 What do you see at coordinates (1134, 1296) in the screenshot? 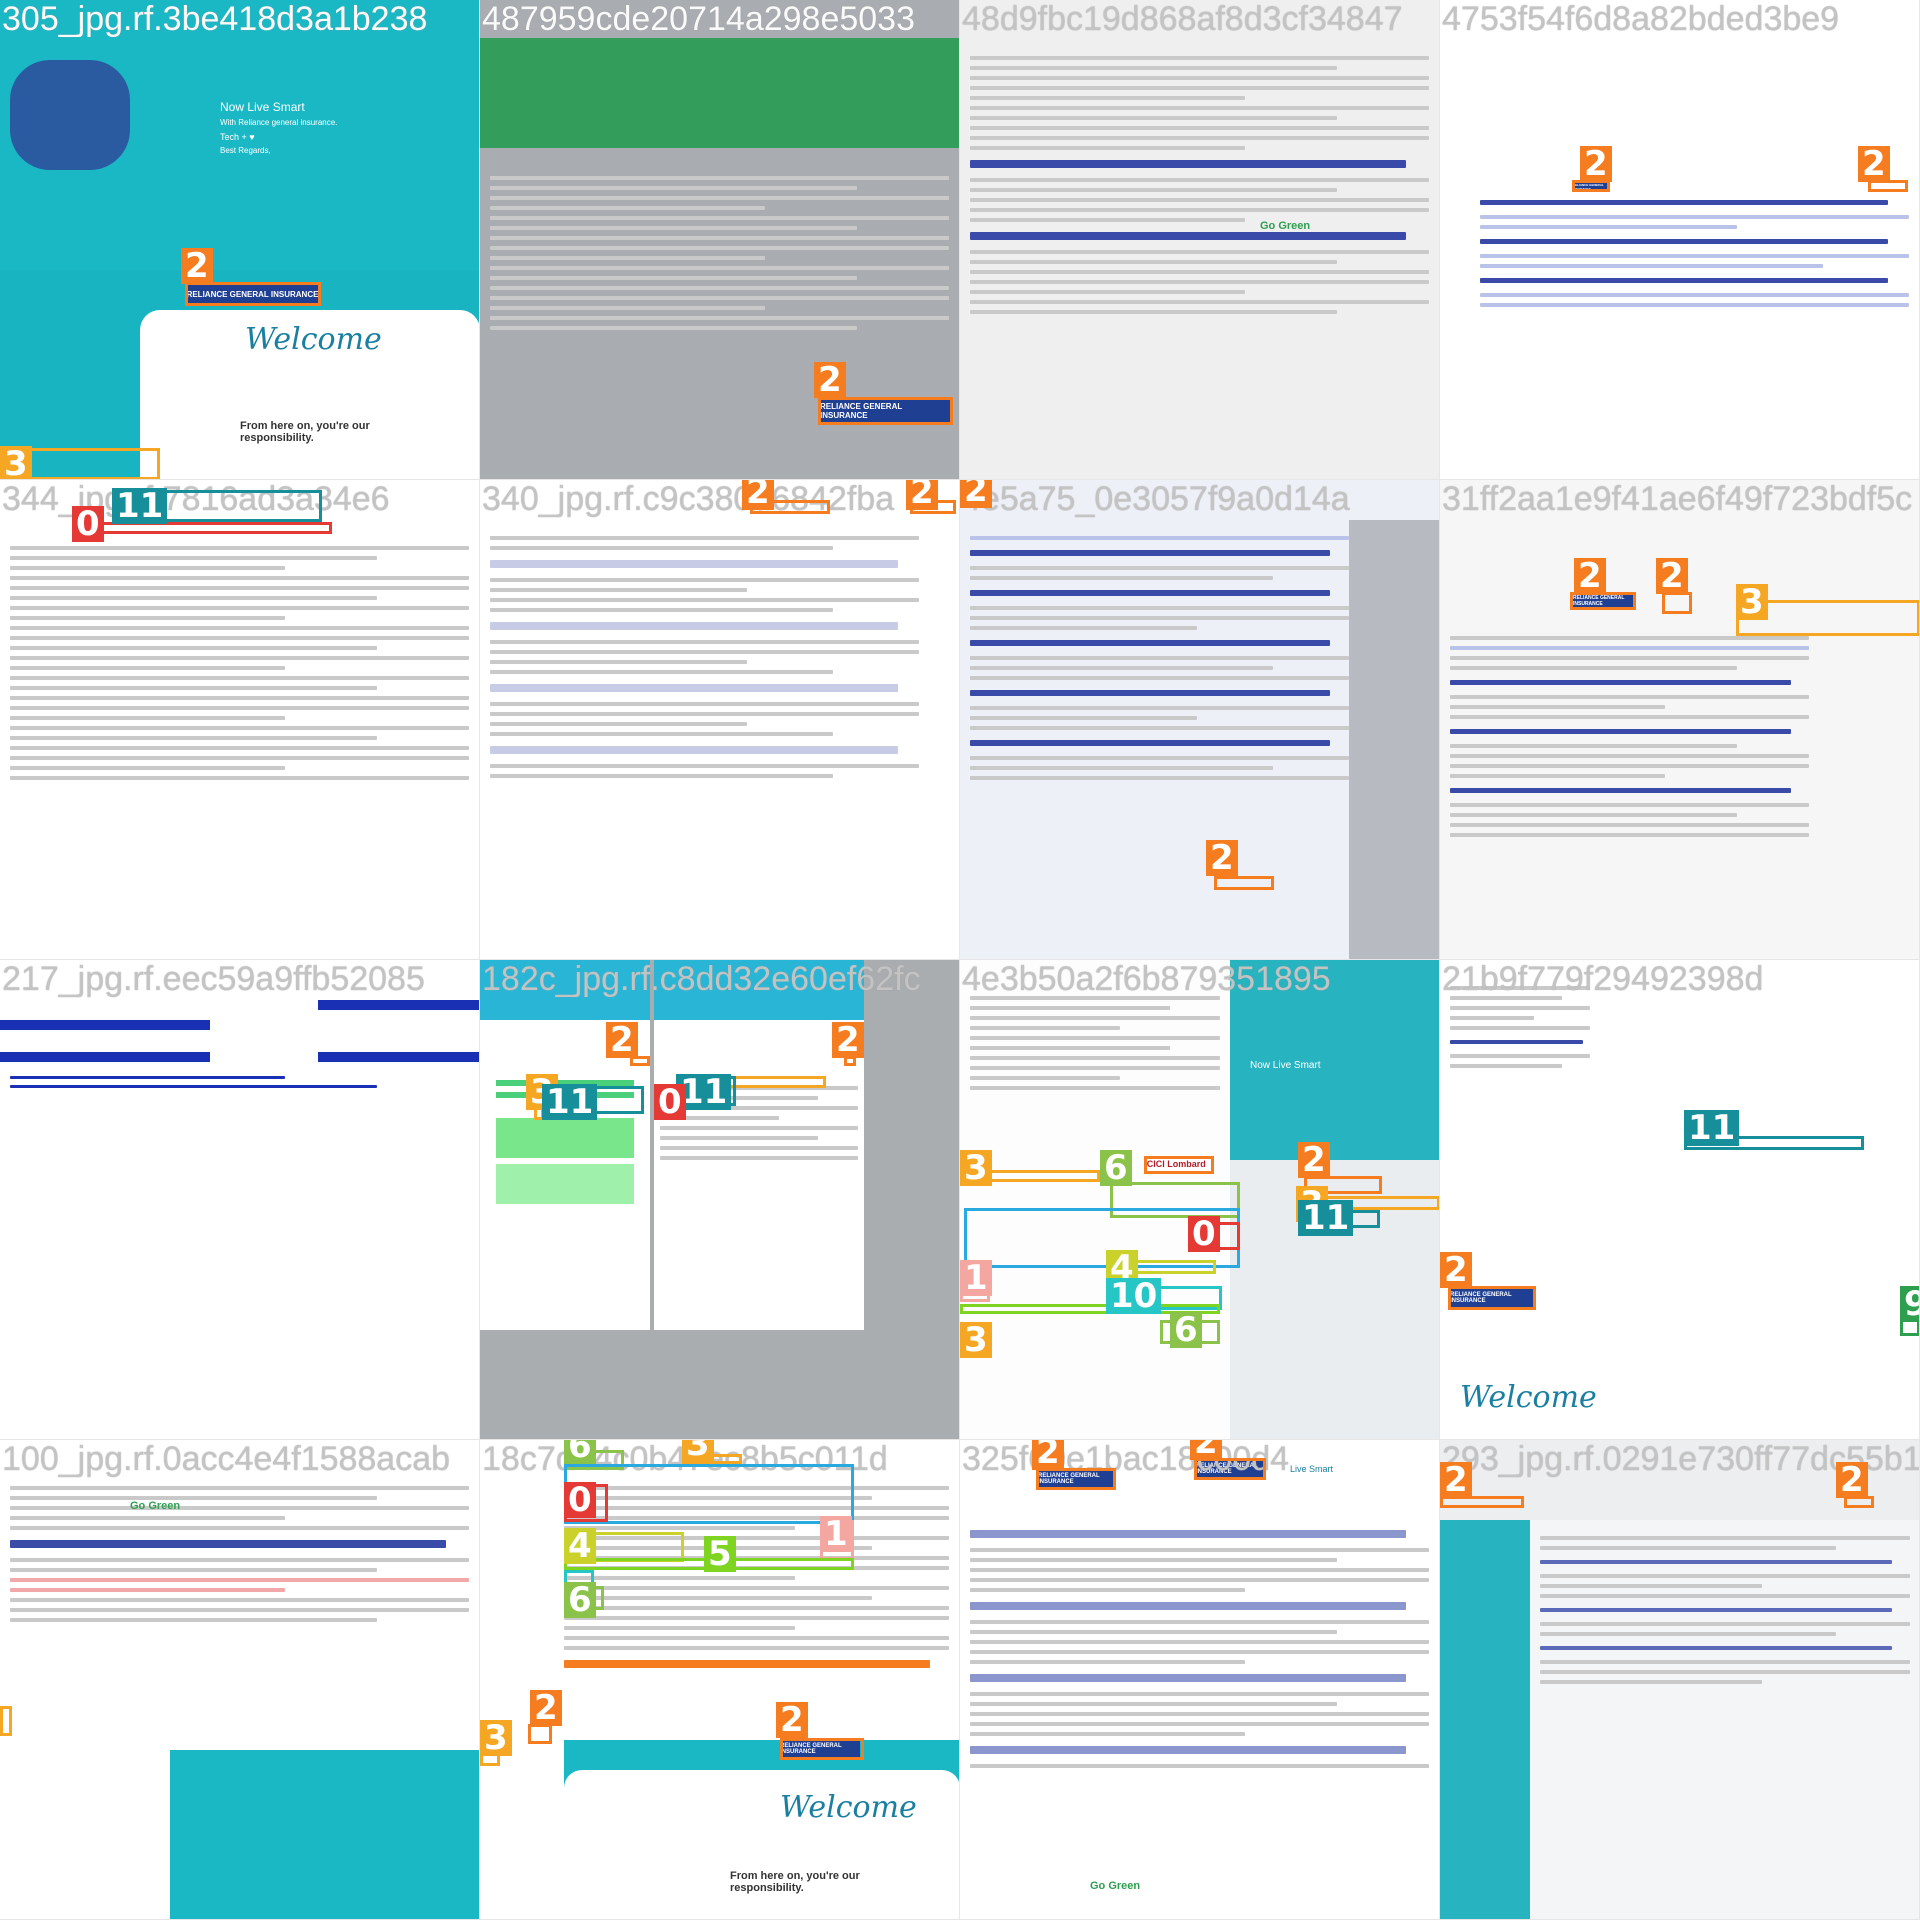
I see `label-9: 10` at bounding box center [1134, 1296].